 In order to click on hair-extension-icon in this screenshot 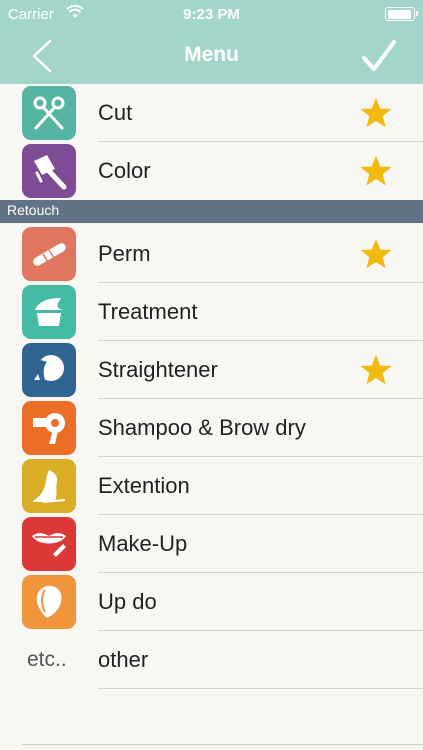, I will do `click(49, 486)`.